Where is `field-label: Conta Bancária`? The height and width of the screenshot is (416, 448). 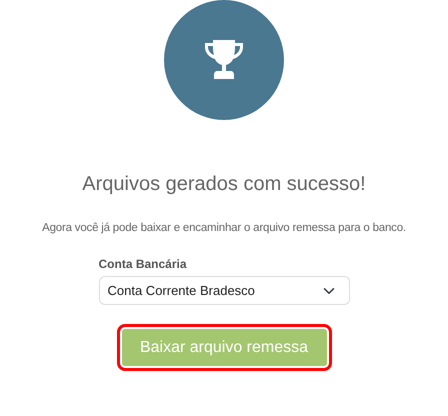 field-label: Conta Bancária is located at coordinates (143, 265).